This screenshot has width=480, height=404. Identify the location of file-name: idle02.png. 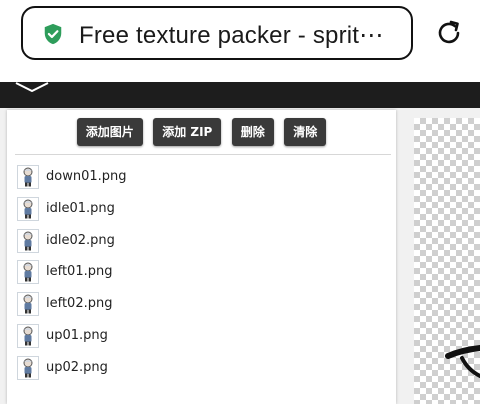
(80, 240).